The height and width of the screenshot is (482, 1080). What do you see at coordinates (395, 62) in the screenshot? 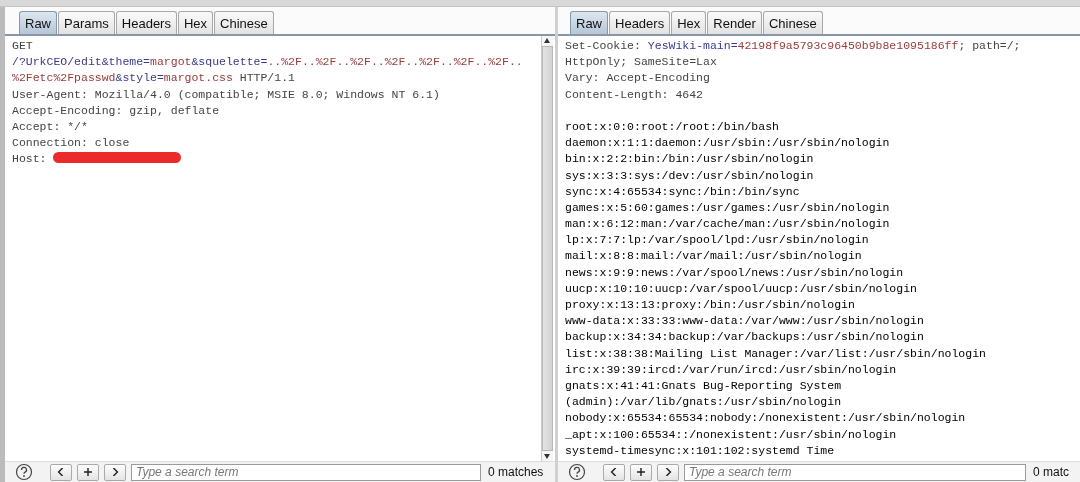
I see `code-text: ..%2F..%2F..%2F..%2F..%2F..%2F..%2F..` at bounding box center [395, 62].